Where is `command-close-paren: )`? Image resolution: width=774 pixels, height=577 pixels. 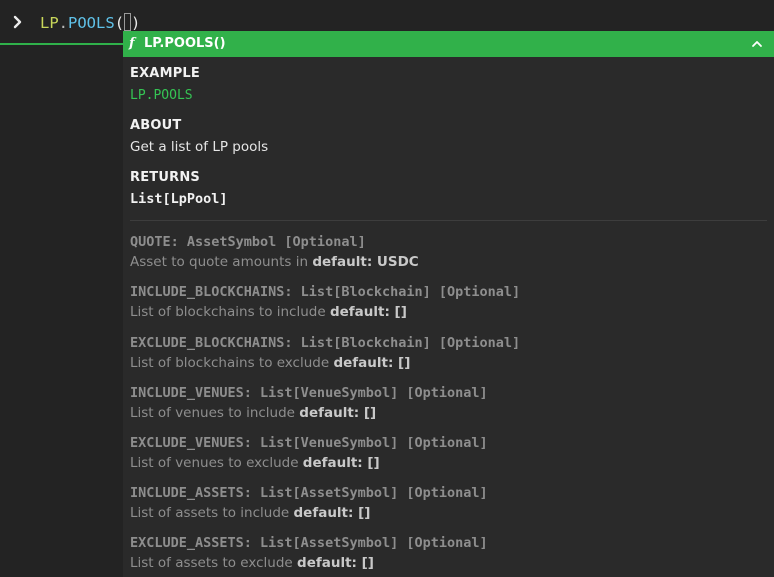 command-close-paren: ) is located at coordinates (136, 23).